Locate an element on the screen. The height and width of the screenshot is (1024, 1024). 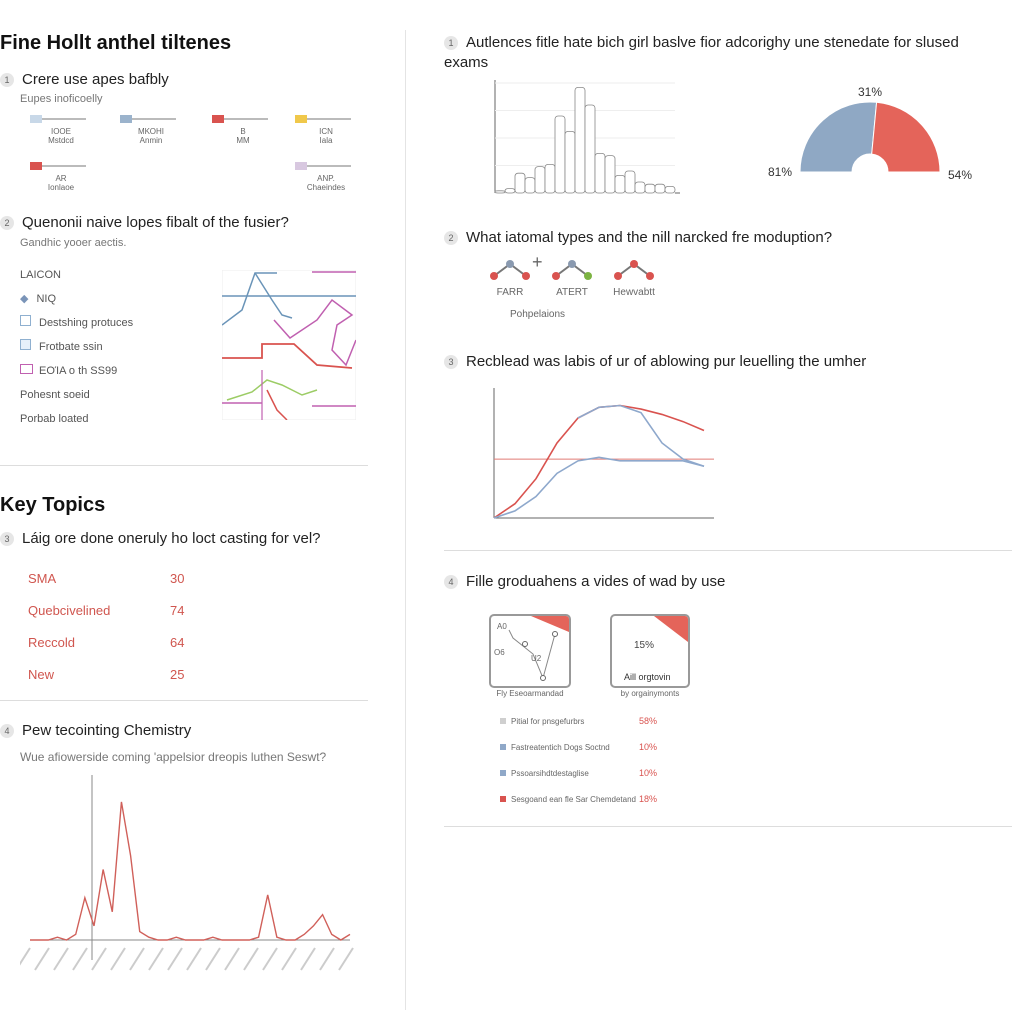
molecule-label: ATERT is located at coordinates (572, 292).